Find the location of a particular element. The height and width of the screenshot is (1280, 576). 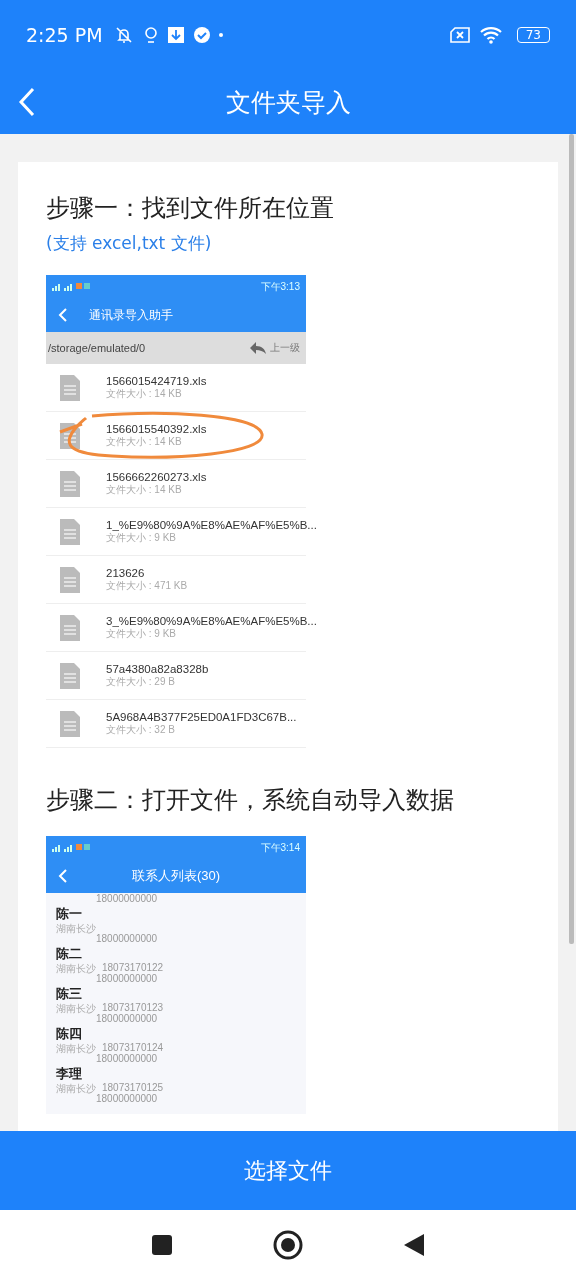

file-size: 文件大小 : 471 KB is located at coordinates (147, 585).